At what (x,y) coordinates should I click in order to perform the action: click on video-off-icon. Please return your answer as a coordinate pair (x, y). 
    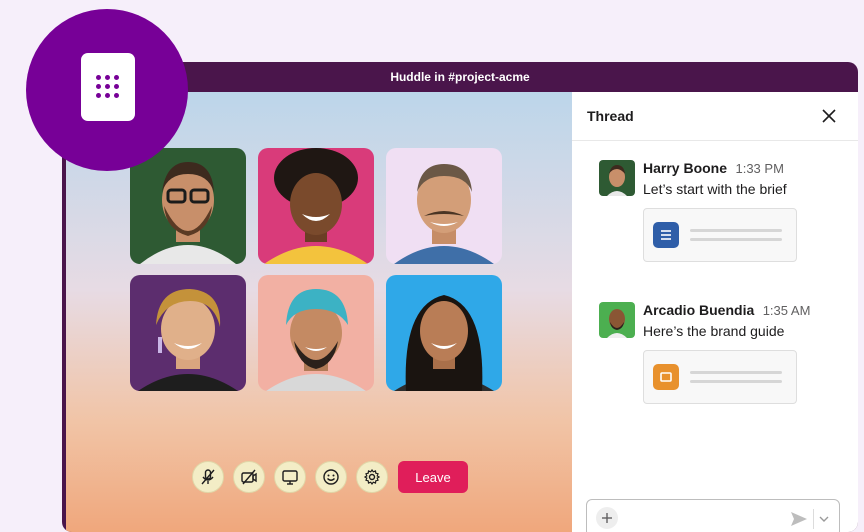
    Looking at the image, I should click on (249, 477).